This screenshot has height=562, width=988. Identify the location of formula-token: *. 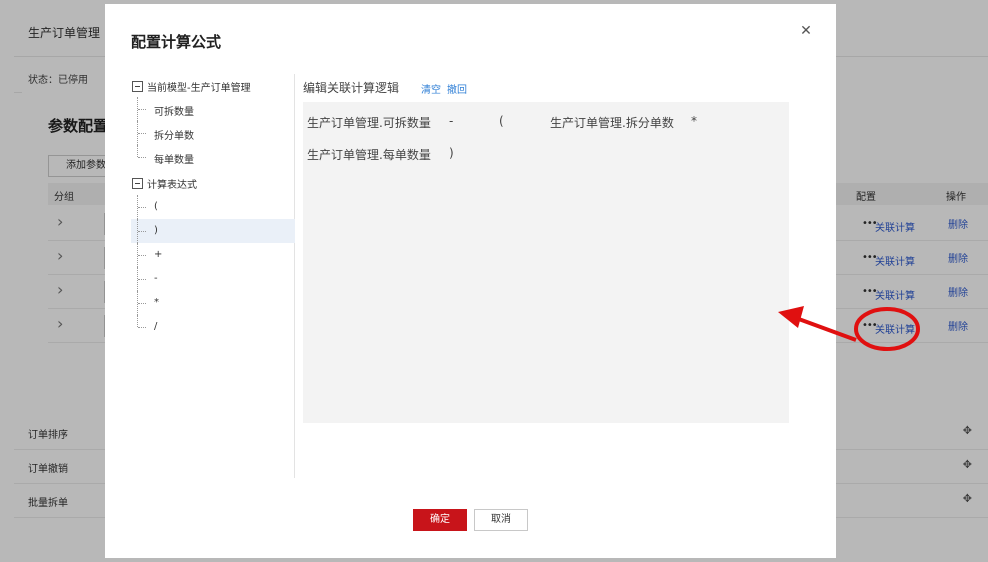
(694, 121).